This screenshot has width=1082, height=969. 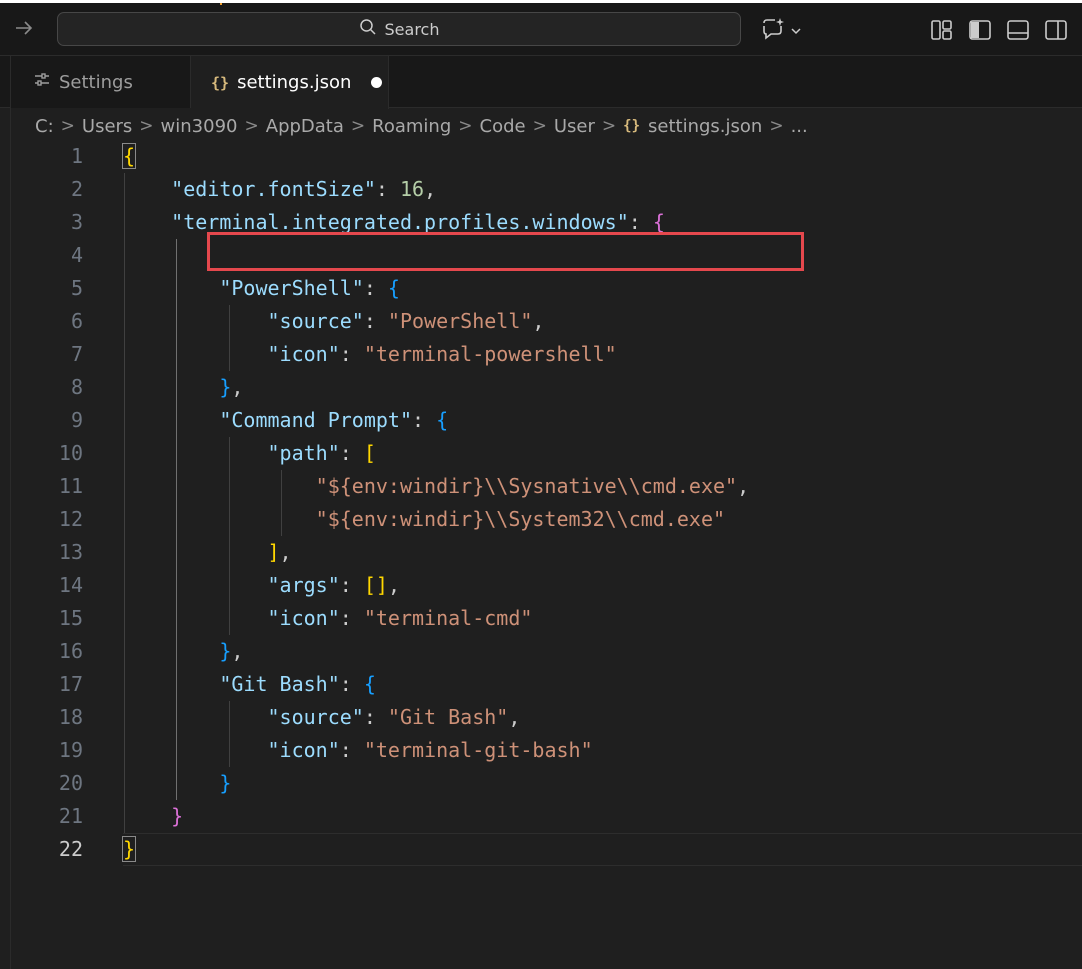 What do you see at coordinates (546, 849) in the screenshot?
I see `code-line: 22}` at bounding box center [546, 849].